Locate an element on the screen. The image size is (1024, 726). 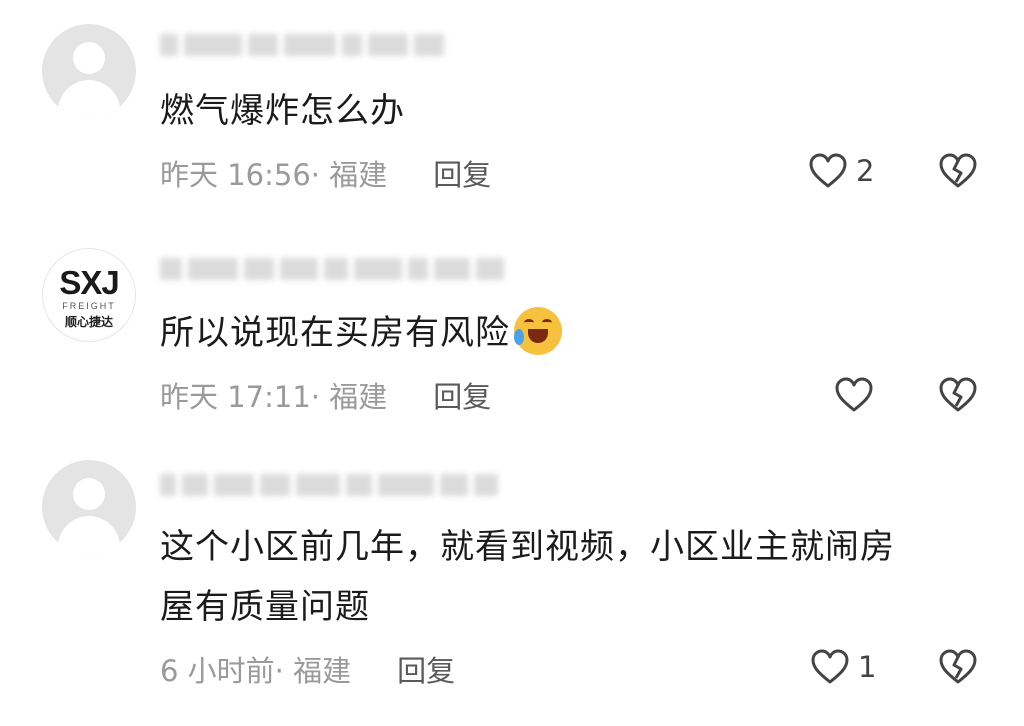
comment-text-content: 所以说现在买房有风险 is located at coordinates (335, 333).